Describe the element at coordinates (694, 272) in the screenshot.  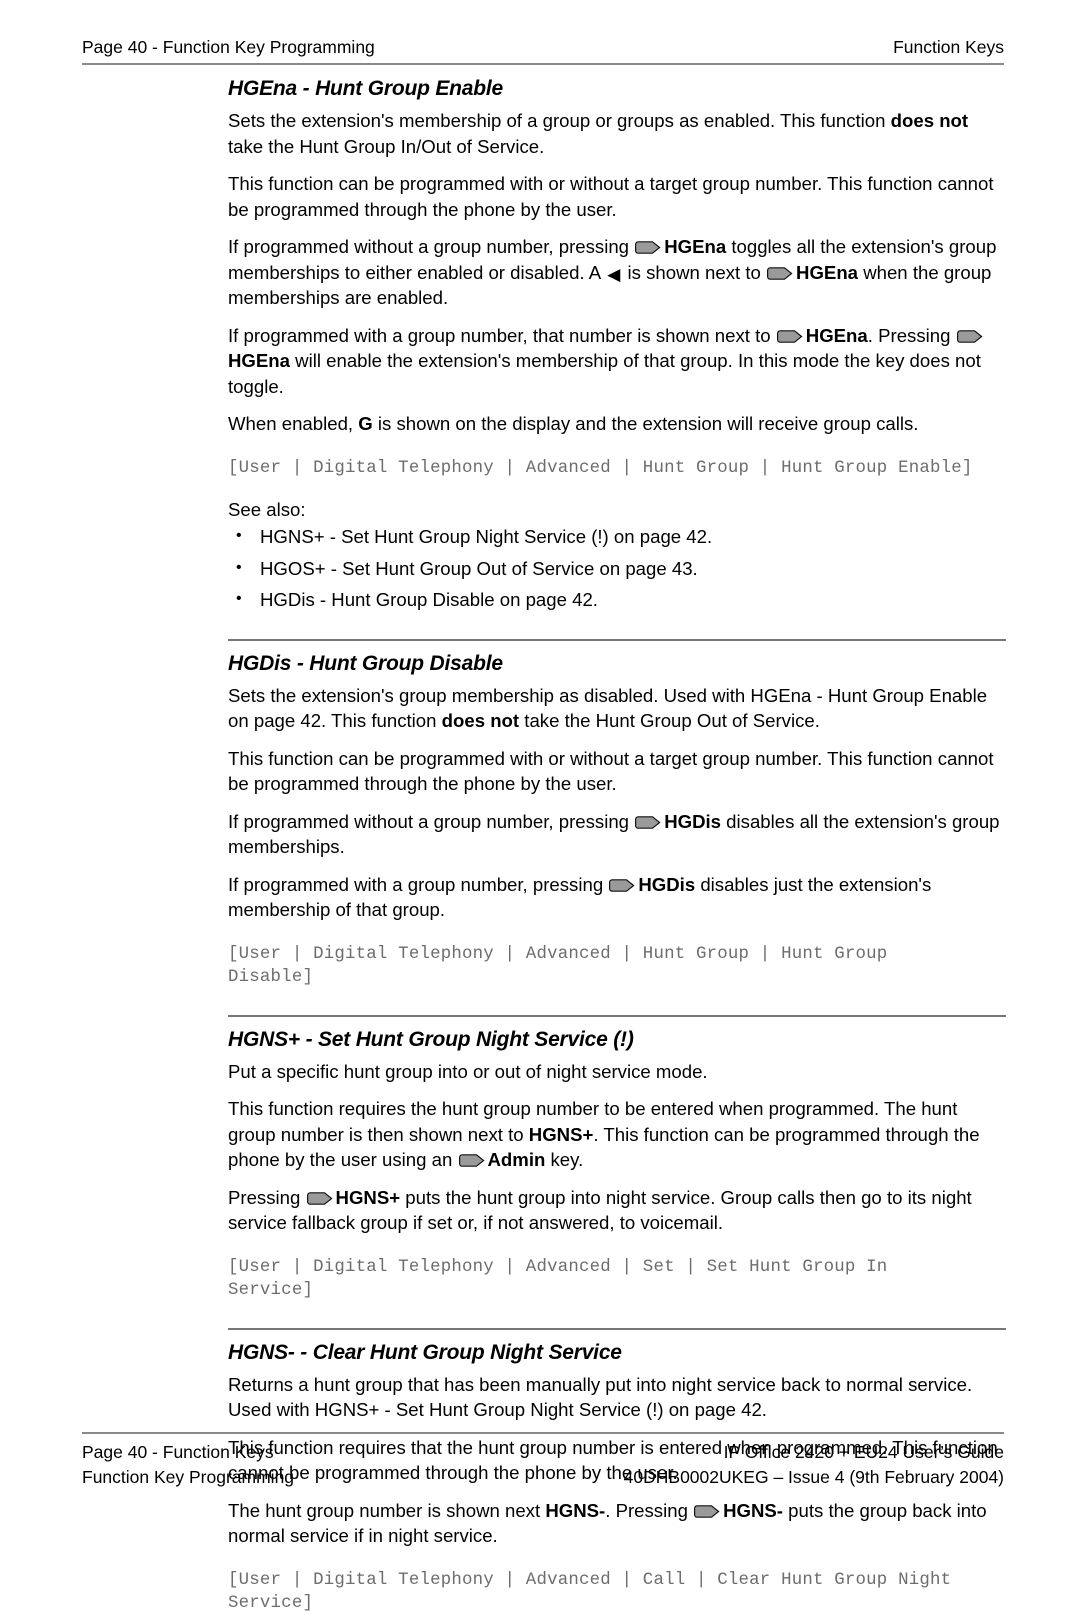
I see `text-run: is shown next to` at that location.